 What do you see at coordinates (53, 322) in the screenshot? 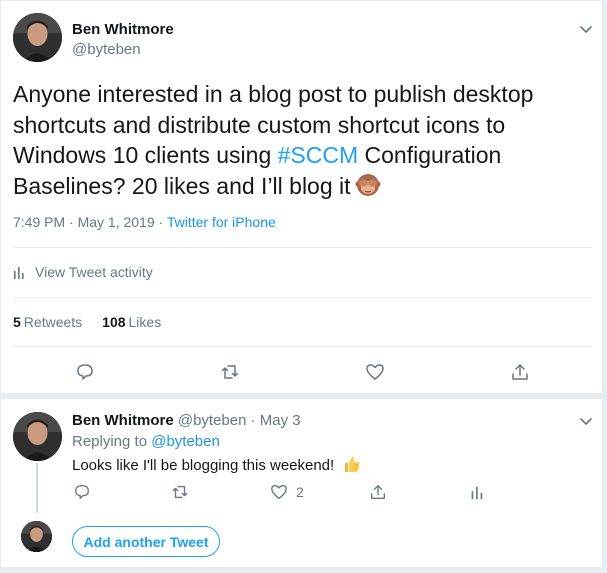
I see `retweets-label: Retweets` at bounding box center [53, 322].